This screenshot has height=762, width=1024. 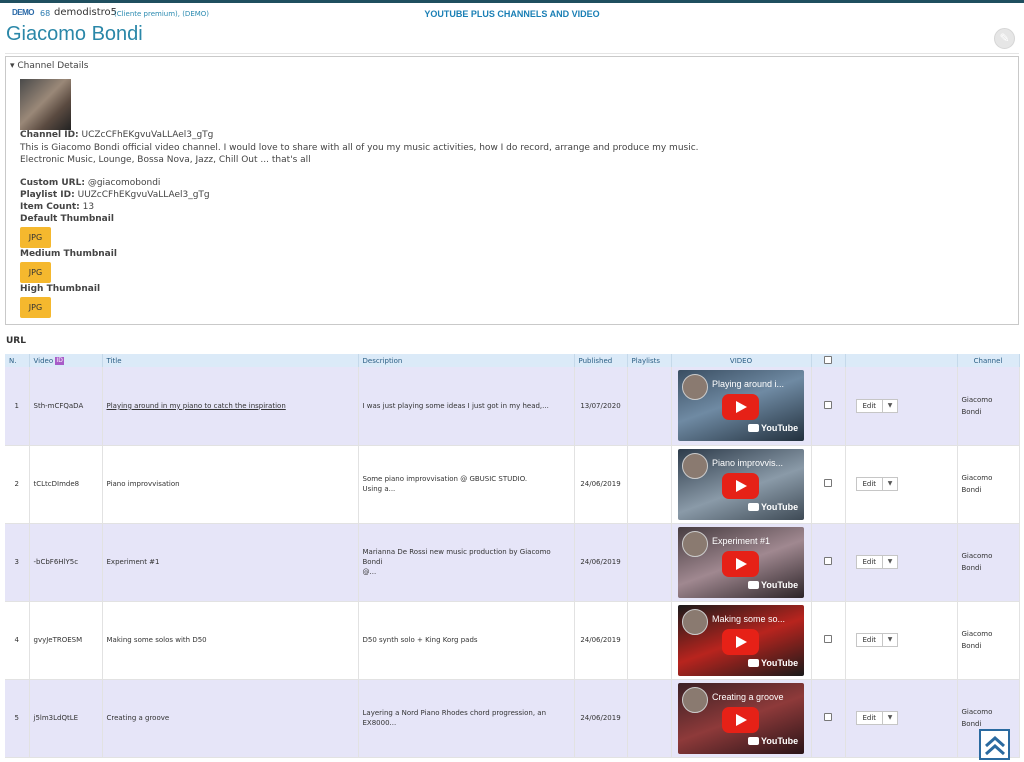 I want to click on col-header-title: Title, so click(x=230, y=360).